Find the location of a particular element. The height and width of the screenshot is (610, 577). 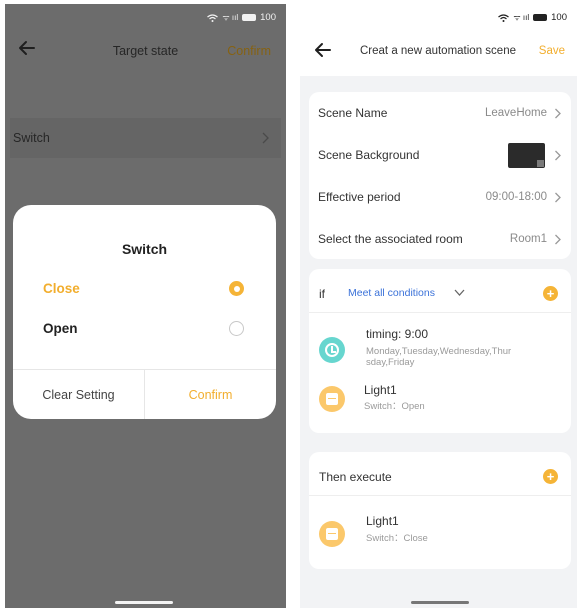

scene-name-row: Scene Name LeaveHome is located at coordinates (439, 113).